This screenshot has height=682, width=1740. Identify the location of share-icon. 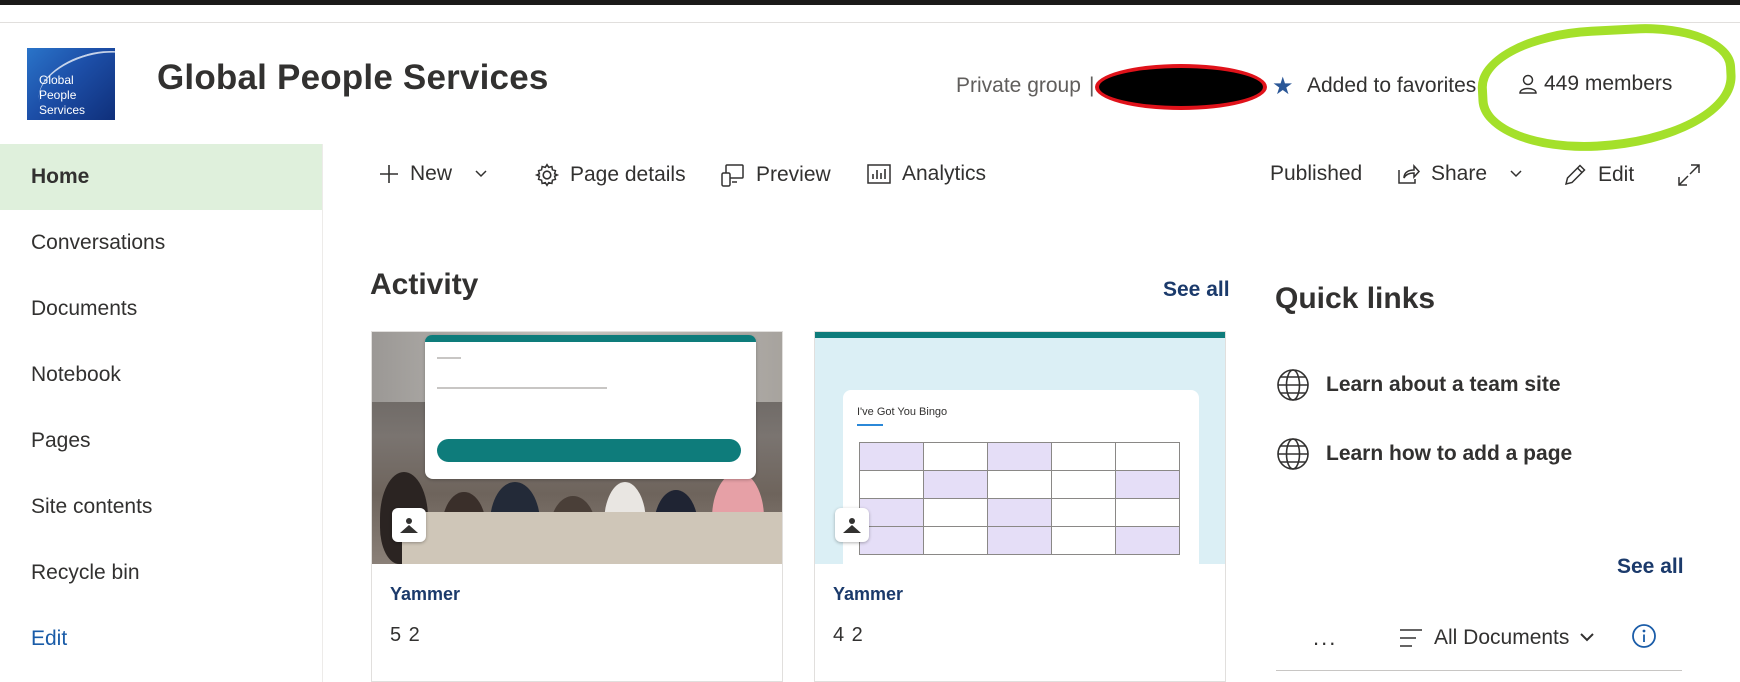
(1409, 174).